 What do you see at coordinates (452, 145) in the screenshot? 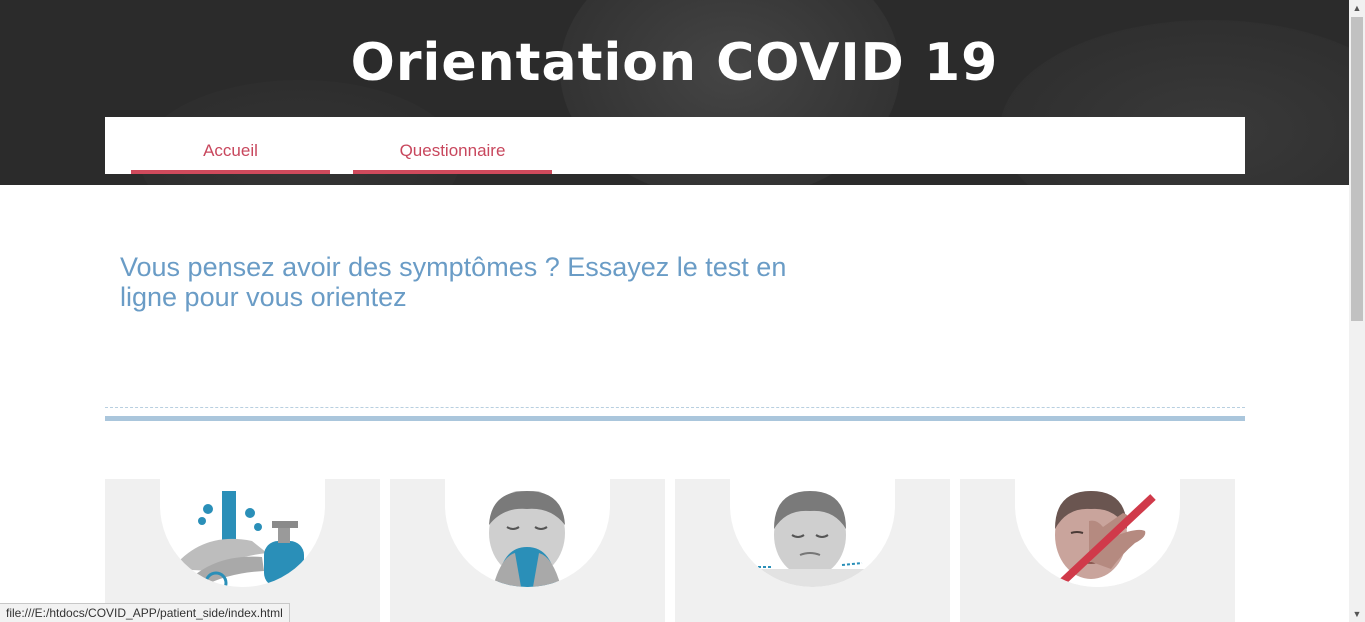
I see `nav-item-questionnaire: Questionnaire` at bounding box center [452, 145].